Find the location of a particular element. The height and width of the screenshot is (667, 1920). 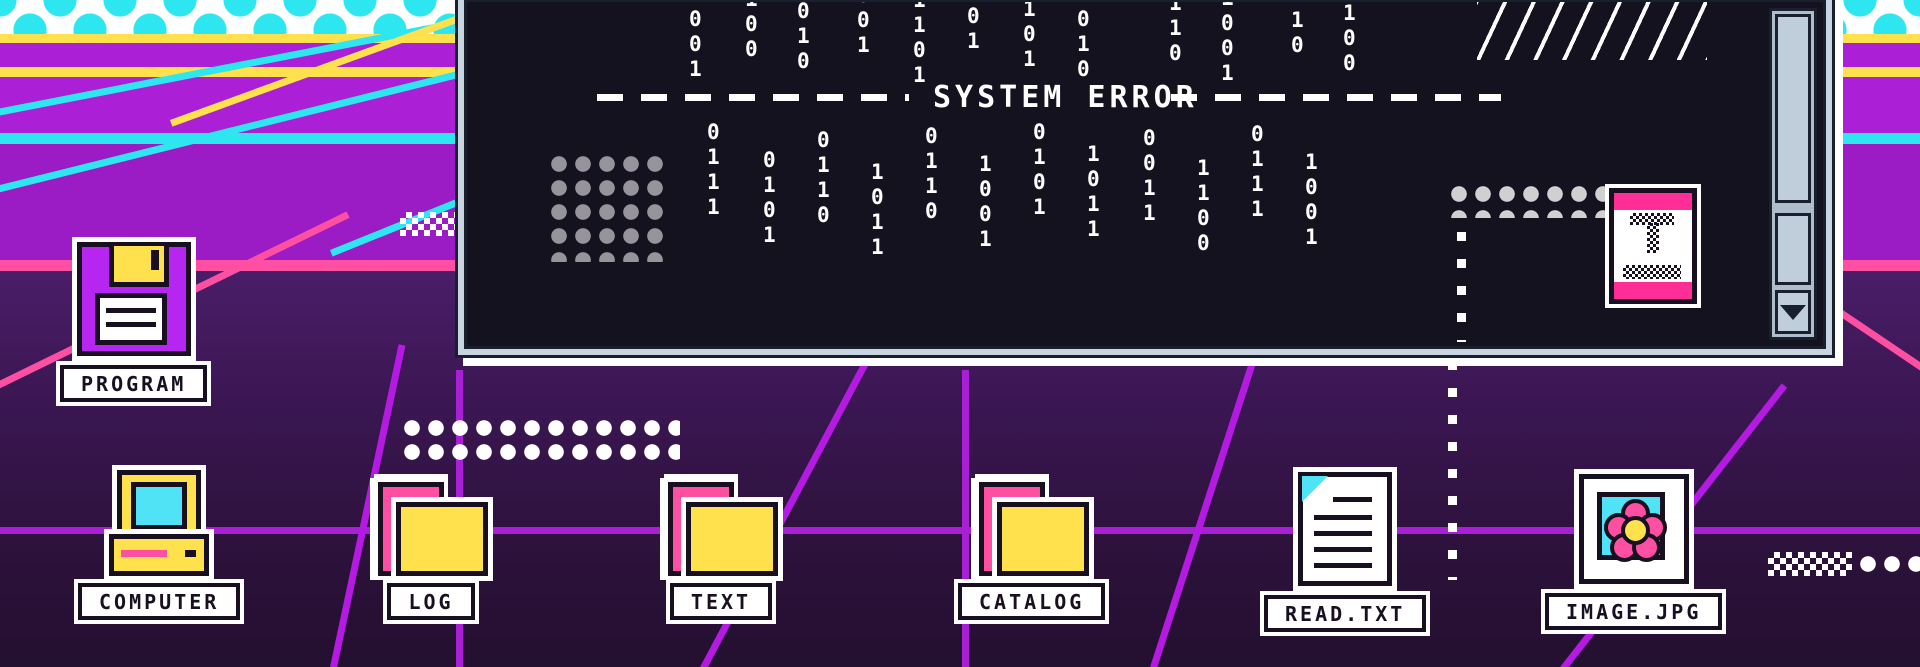

computer-disk-slot is located at coordinates (144, 553).